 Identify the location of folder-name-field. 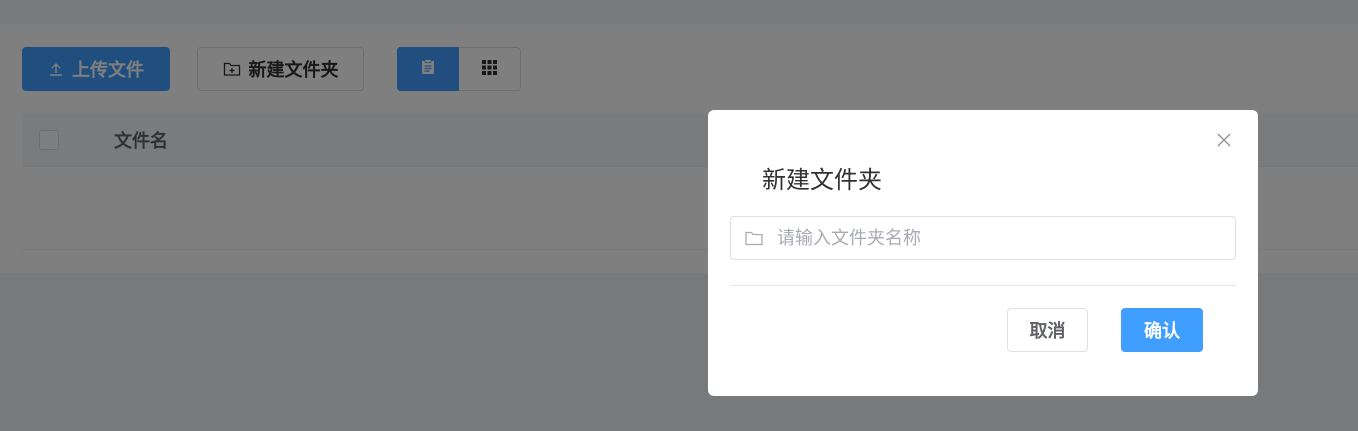
(983, 238).